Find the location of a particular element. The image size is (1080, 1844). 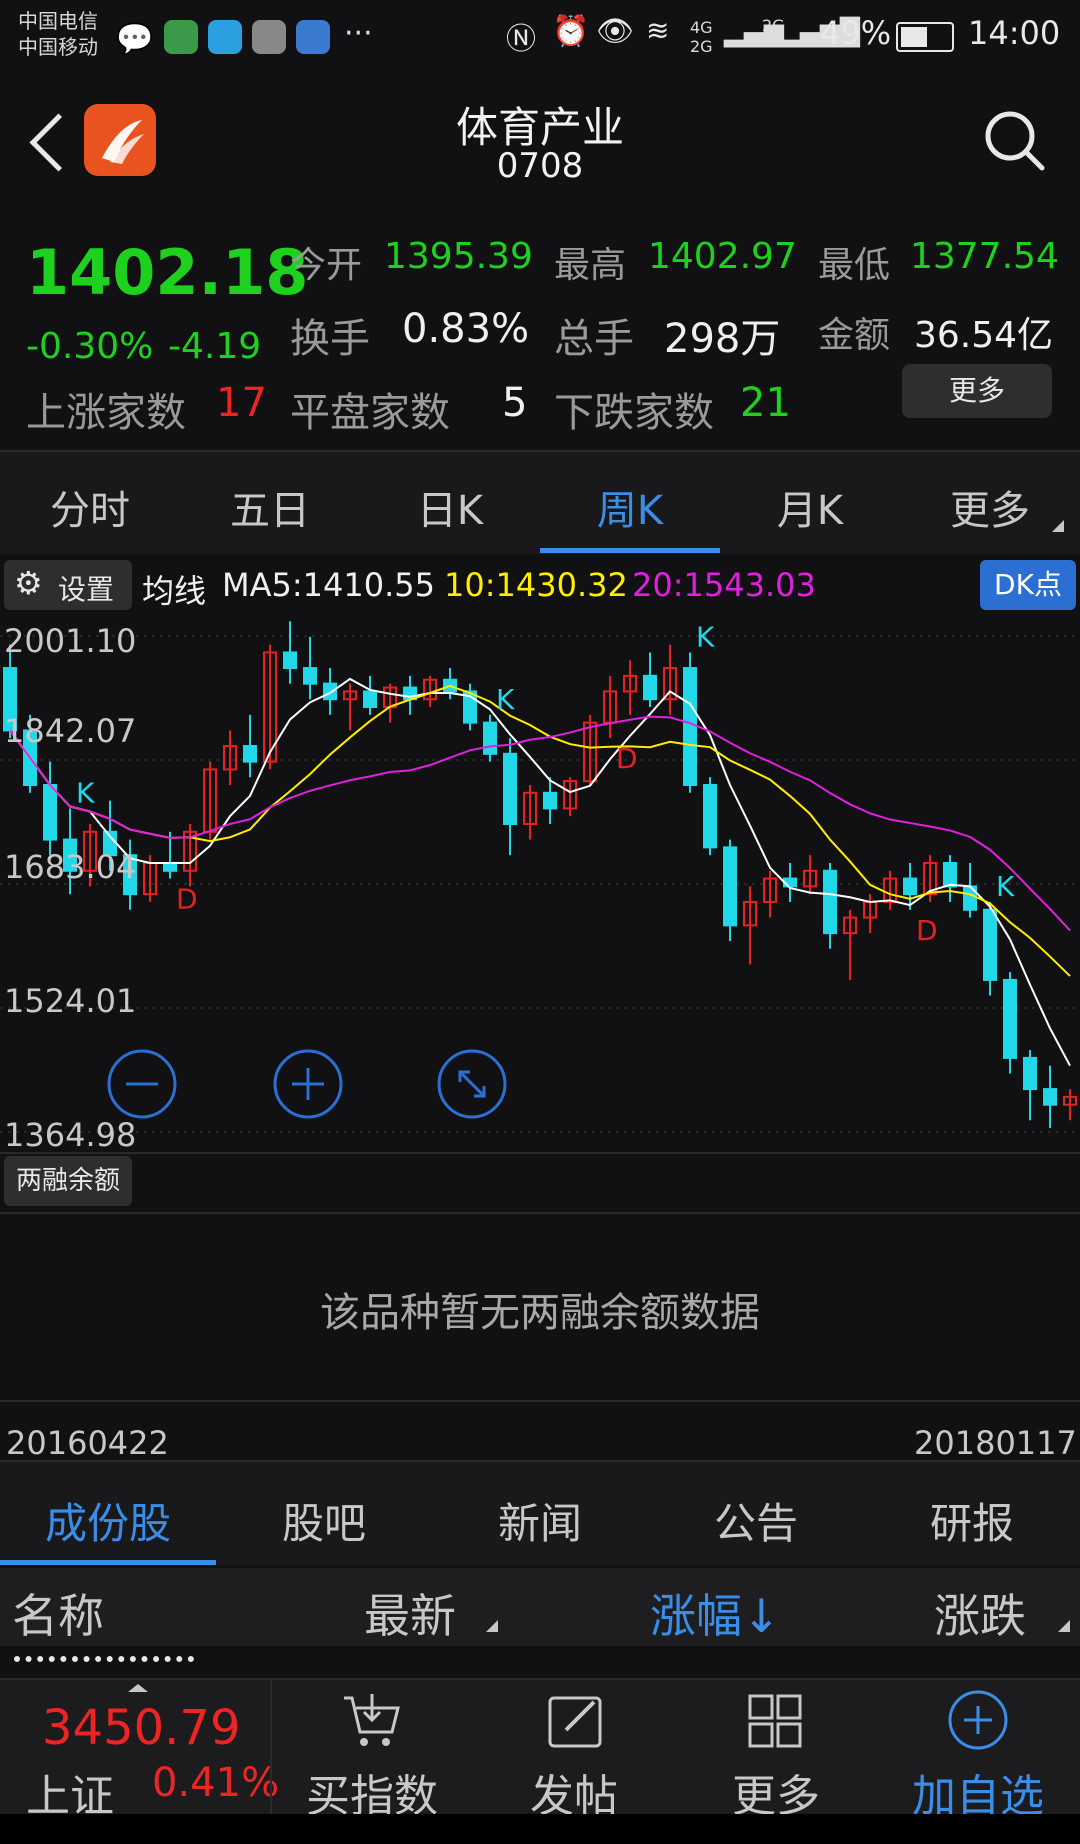

nfc-icon: Ⓝ is located at coordinates (521, 39).